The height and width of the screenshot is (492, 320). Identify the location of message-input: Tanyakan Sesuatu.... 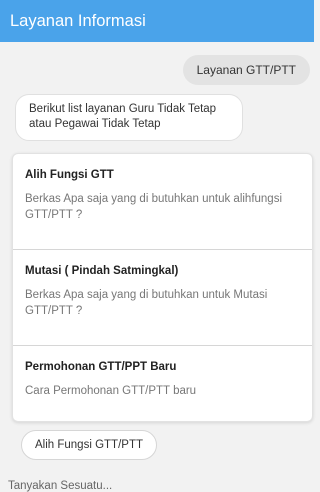
(60, 486).